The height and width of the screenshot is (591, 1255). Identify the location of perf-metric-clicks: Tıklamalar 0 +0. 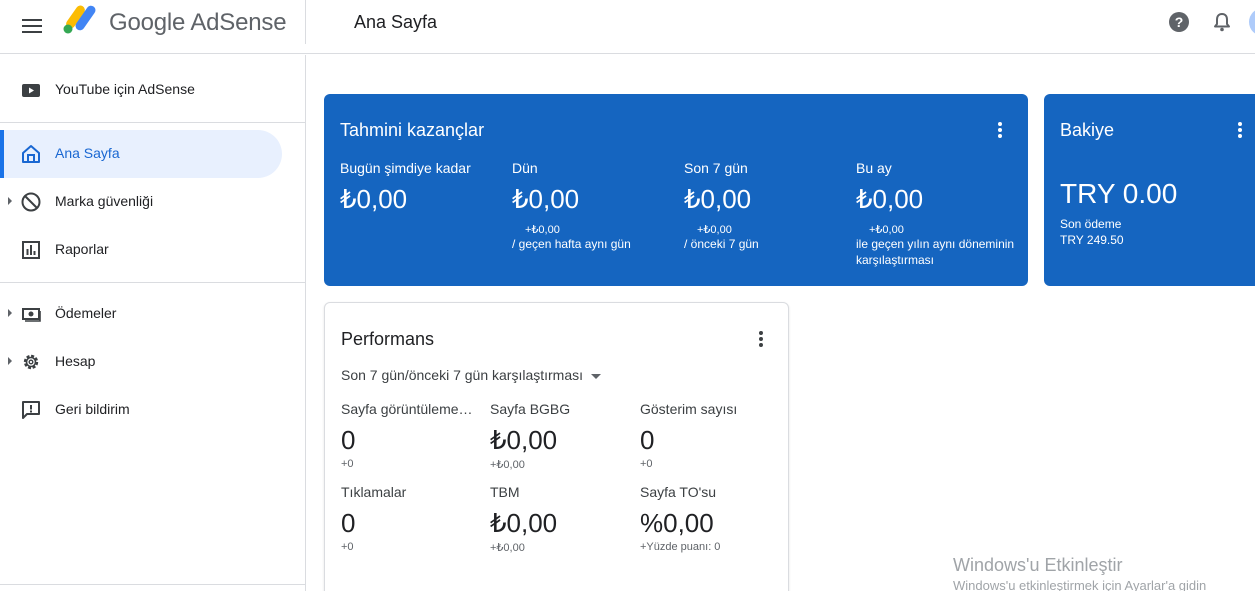
(411, 518).